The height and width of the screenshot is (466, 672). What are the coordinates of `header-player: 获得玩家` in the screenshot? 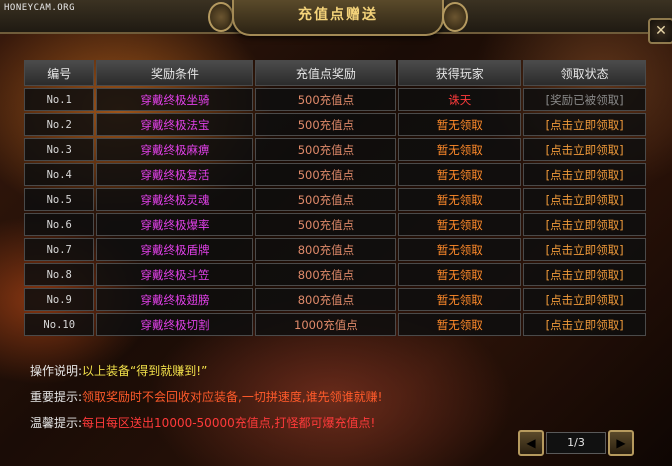 It's located at (460, 73).